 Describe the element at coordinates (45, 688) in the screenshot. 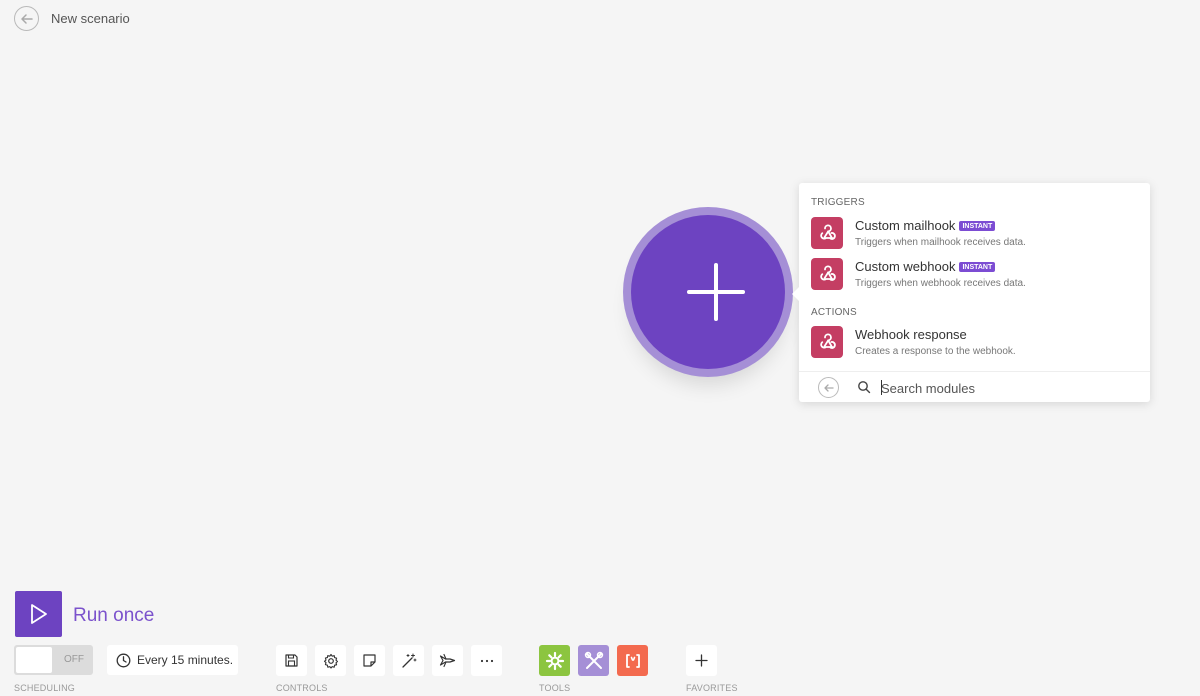

I see `scheduling-label: SCHEDULING` at that location.